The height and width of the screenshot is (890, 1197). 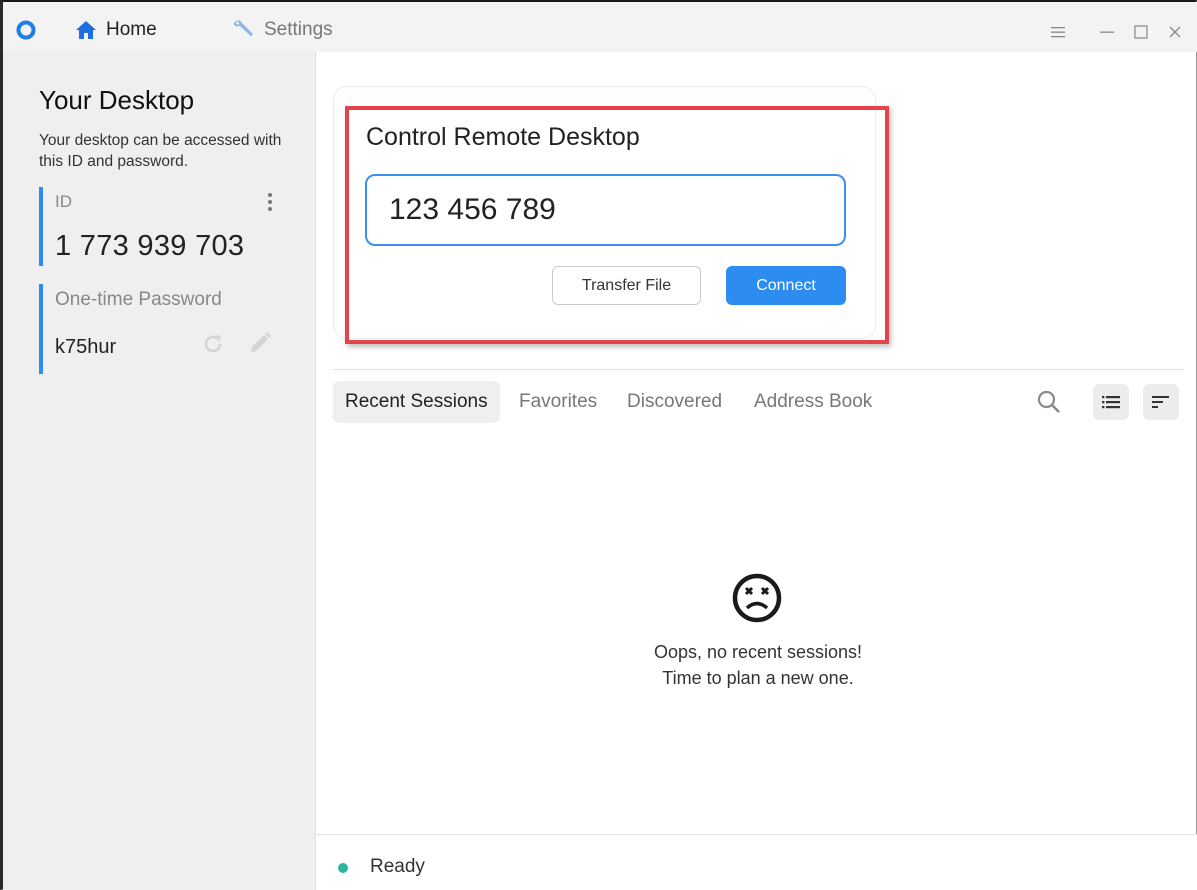 I want to click on hamburger-icon, so click(x=1058, y=32).